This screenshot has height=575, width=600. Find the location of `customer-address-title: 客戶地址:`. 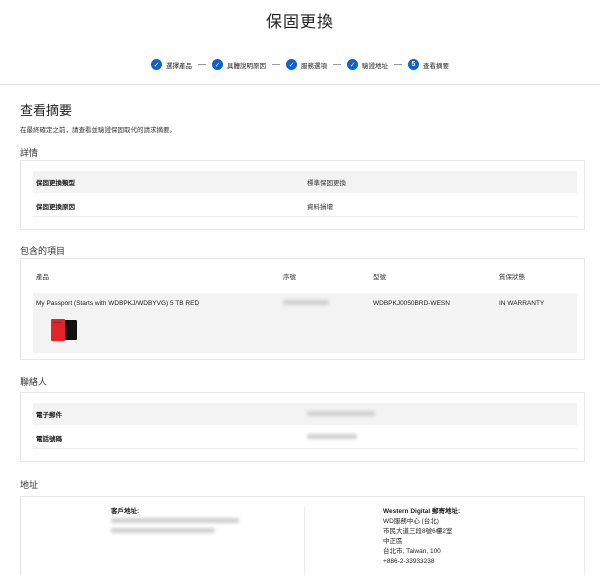

customer-address-title: 客戶地址: is located at coordinates (125, 511).